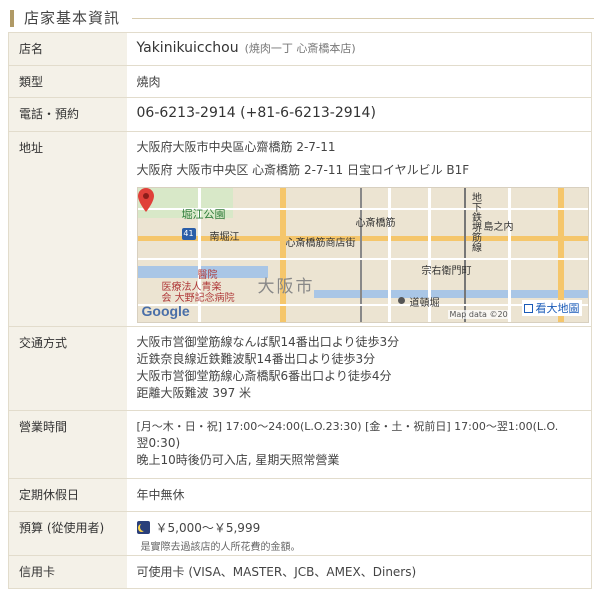 The height and width of the screenshot is (600, 600). Describe the element at coordinates (268, 342) in the screenshot. I see `access-line-1: 大阪市営御堂筋線なんば駅14番出口より徒歩3分` at that location.